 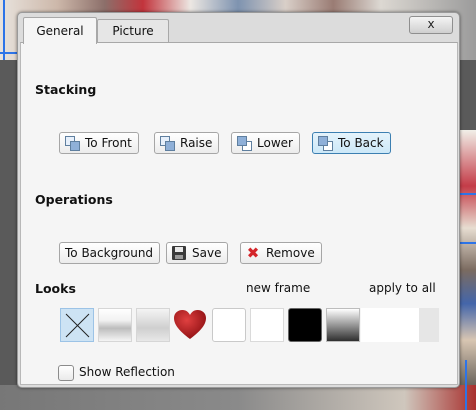 I want to click on to-background-button: To Background, so click(x=110, y=253).